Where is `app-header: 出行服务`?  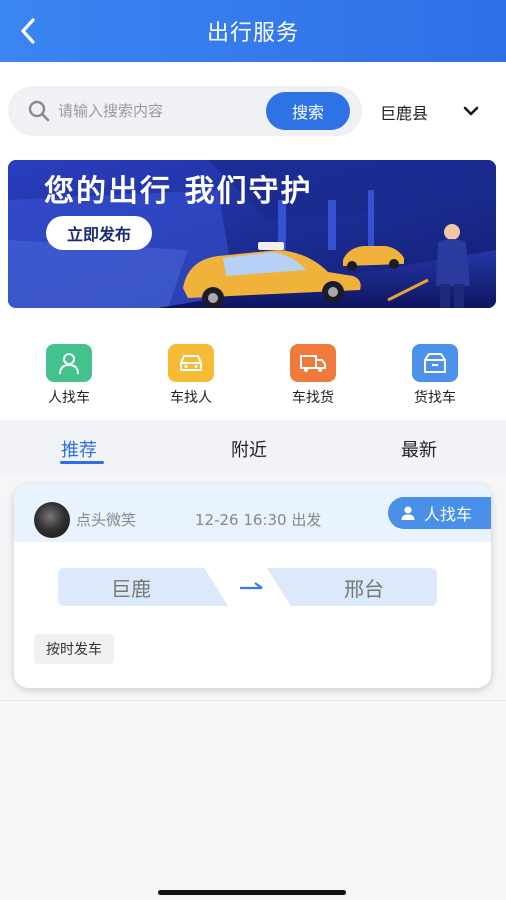
app-header: 出行服务 is located at coordinates (253, 31).